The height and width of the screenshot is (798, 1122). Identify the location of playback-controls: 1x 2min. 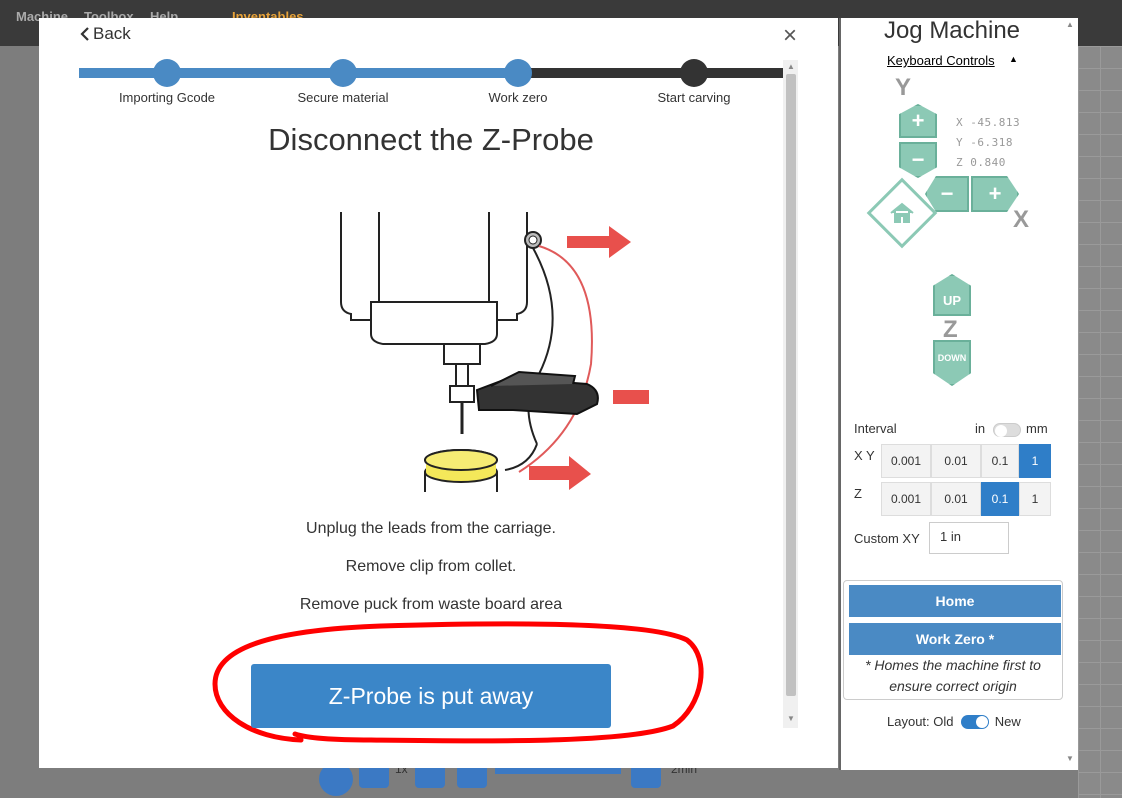
(558, 780).